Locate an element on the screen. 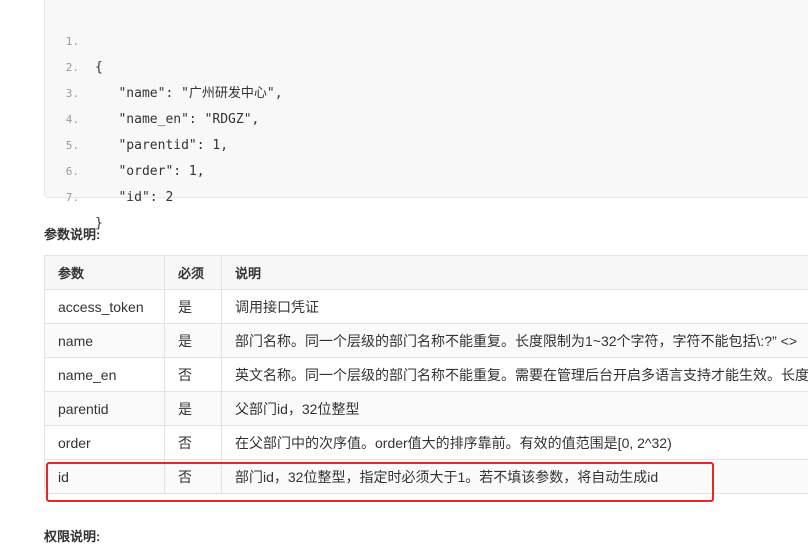 The height and width of the screenshot is (549, 808). column-header-required: 必须 is located at coordinates (193, 272).